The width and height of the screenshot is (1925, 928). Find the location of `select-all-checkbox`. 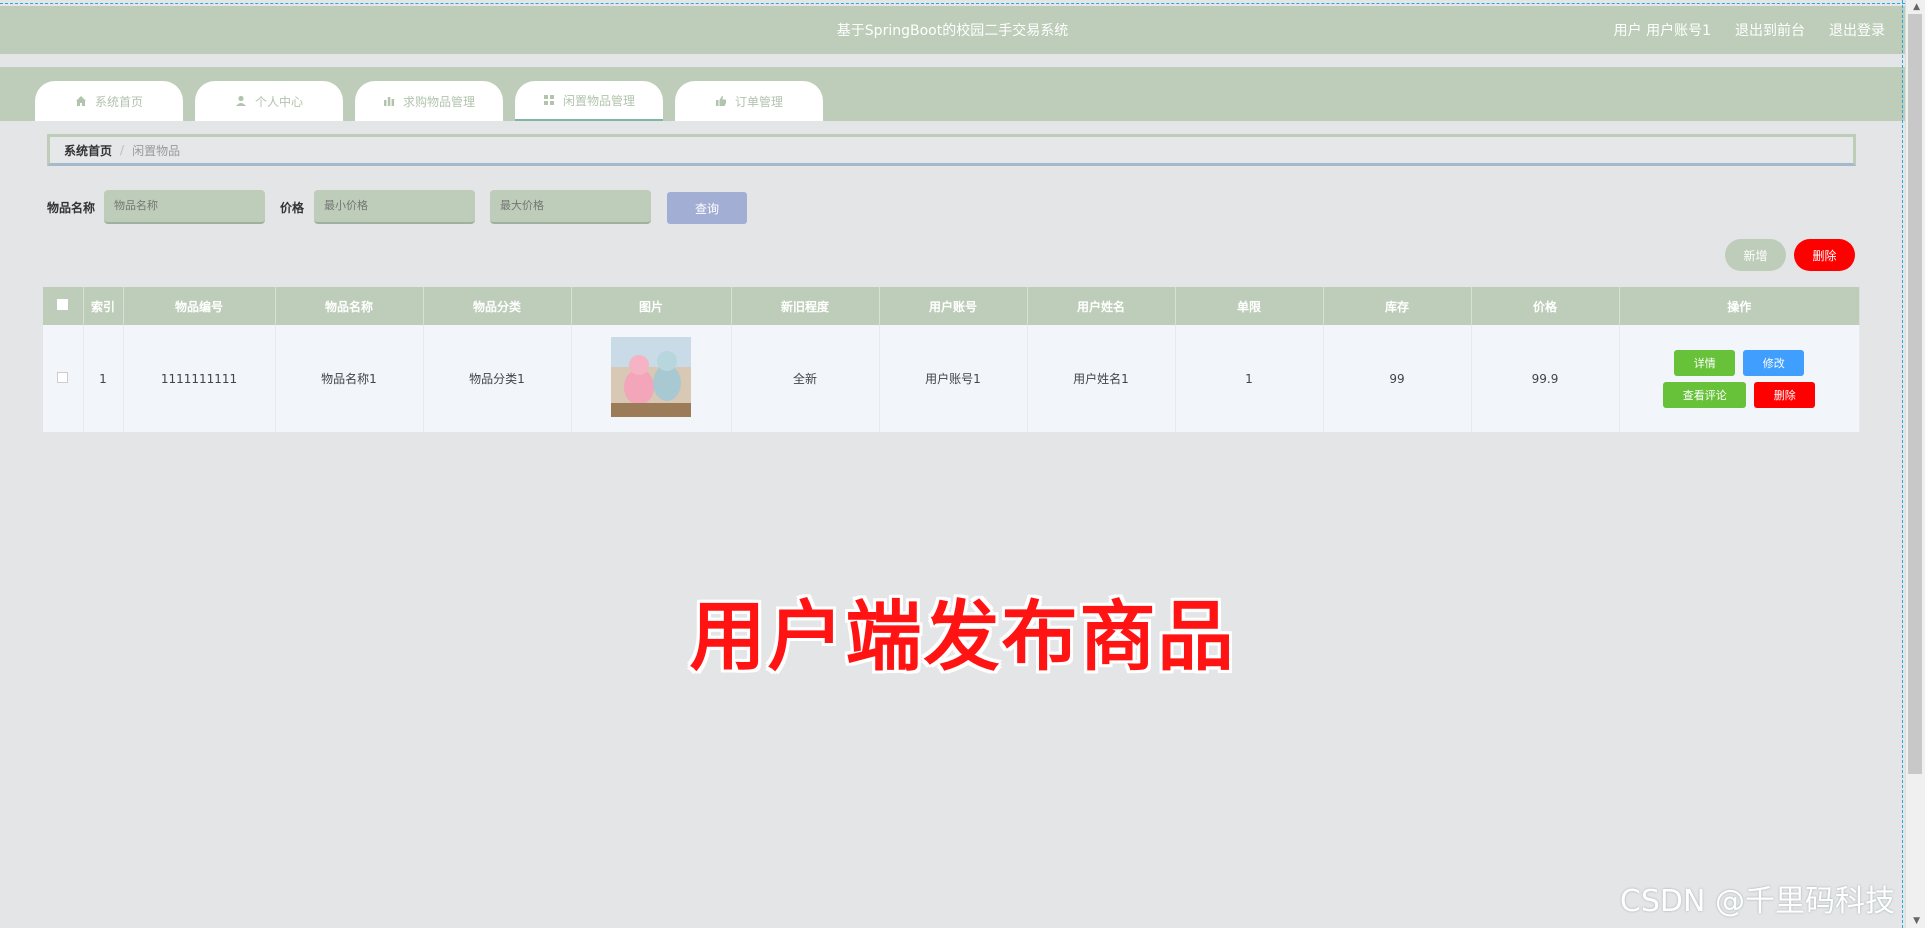

select-all-checkbox is located at coordinates (63, 304).